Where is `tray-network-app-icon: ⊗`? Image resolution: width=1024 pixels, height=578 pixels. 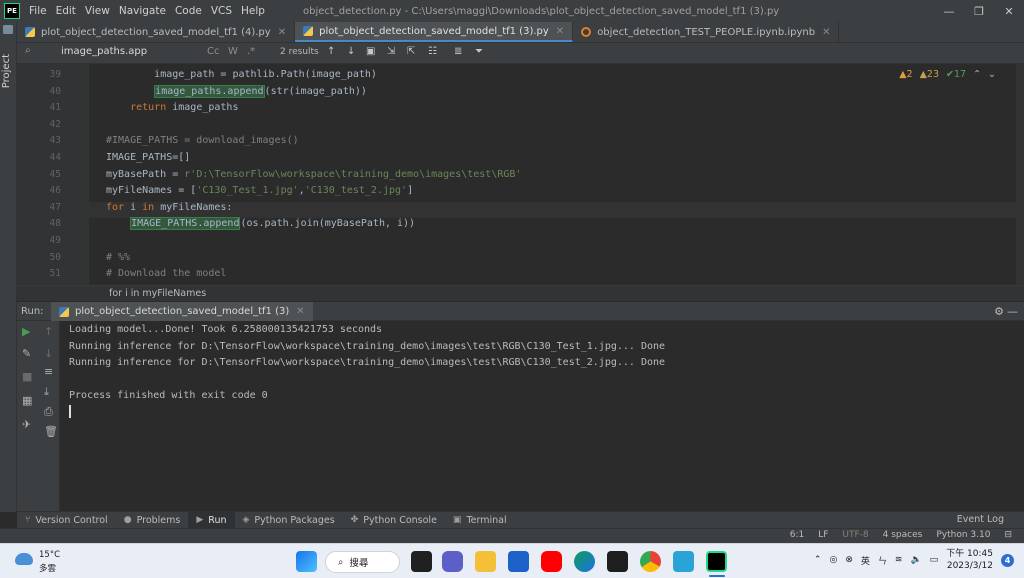 tray-network-app-icon: ⊗ is located at coordinates (849, 560).